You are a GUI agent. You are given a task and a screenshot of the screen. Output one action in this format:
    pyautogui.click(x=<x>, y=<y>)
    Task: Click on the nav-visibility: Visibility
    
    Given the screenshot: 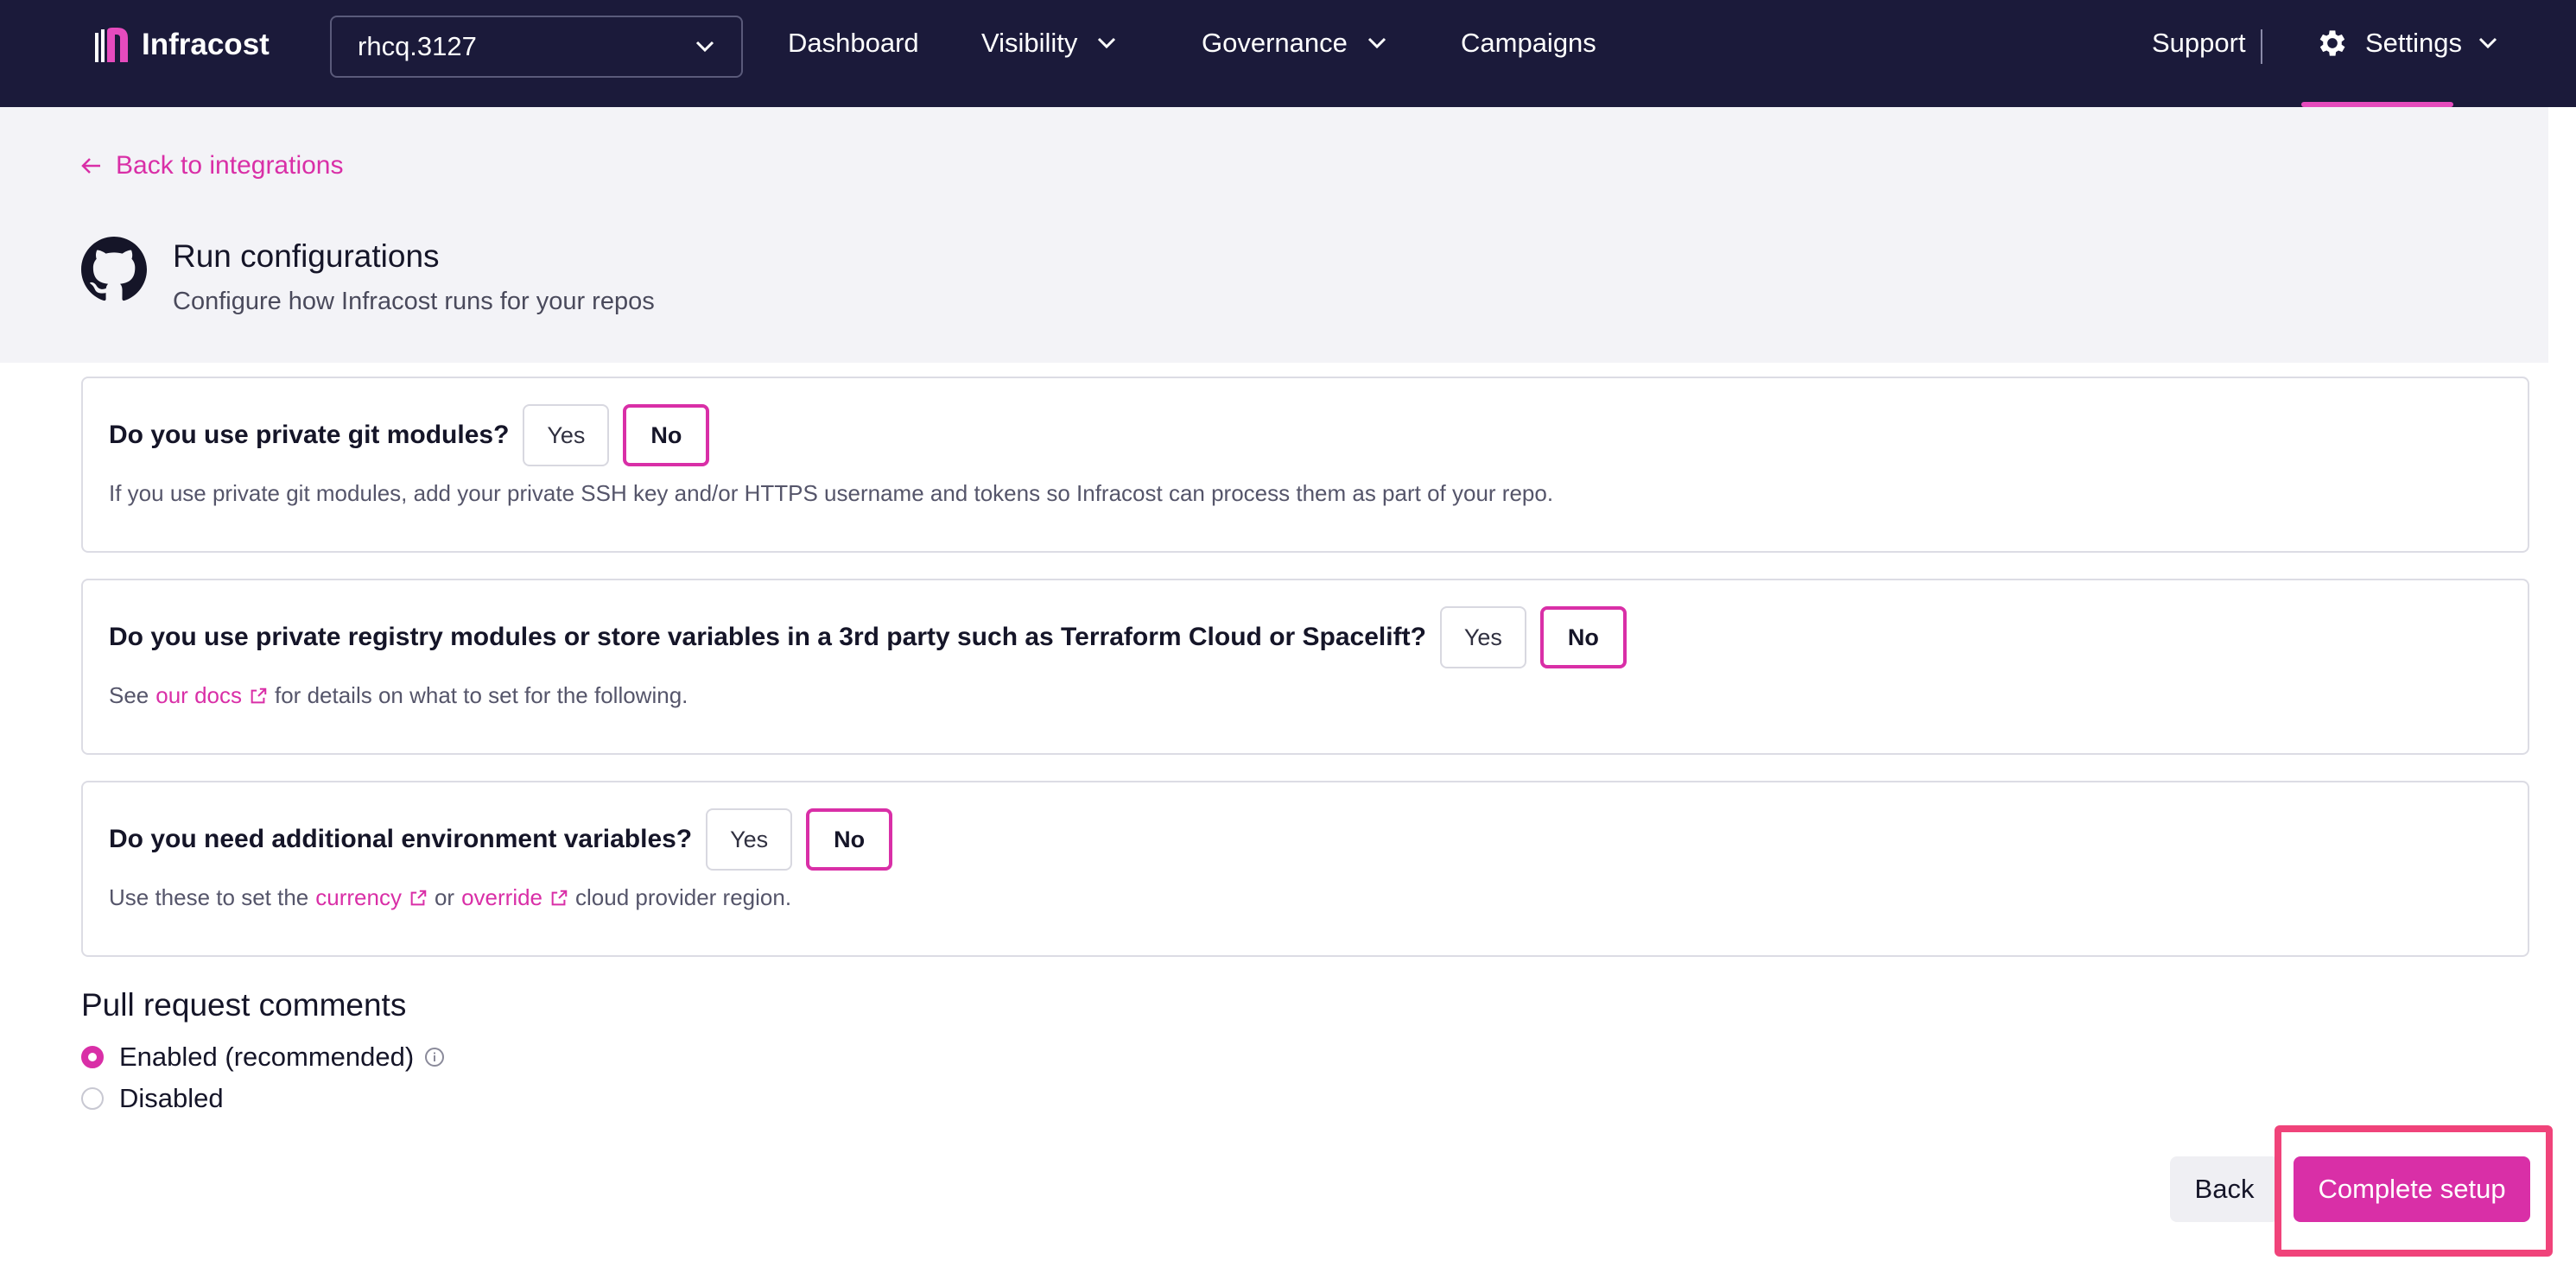 What is the action you would take?
    pyautogui.click(x=1049, y=43)
    